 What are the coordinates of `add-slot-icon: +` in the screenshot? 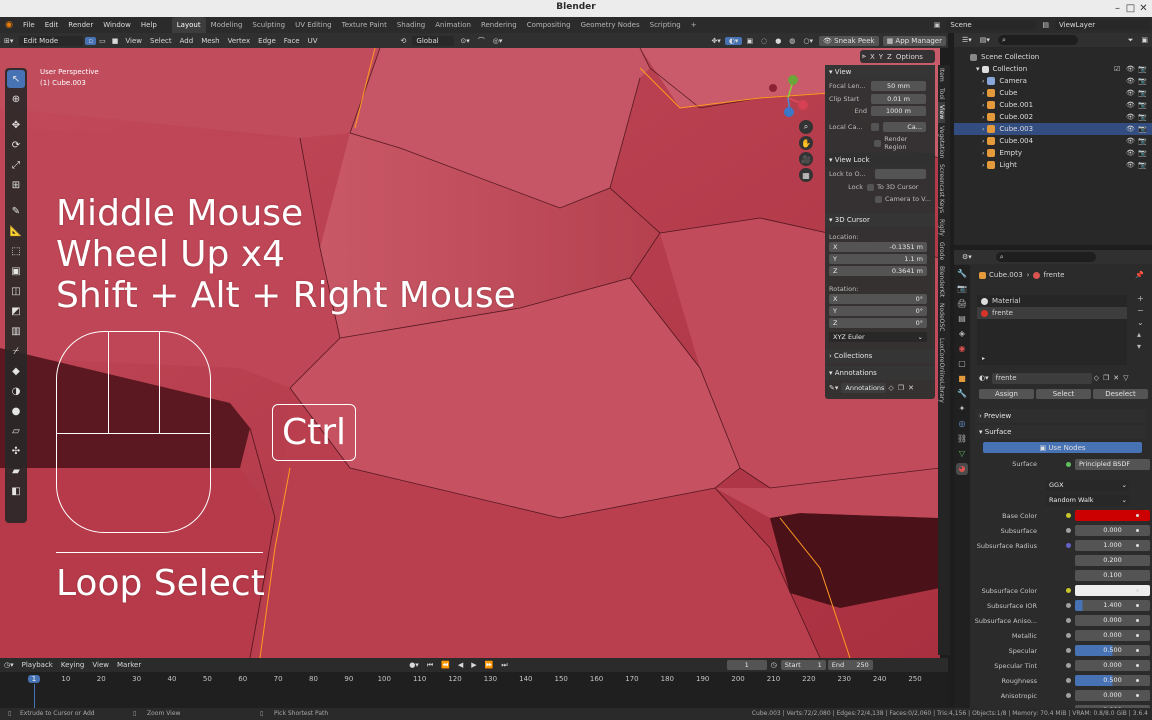 It's located at (1140, 299).